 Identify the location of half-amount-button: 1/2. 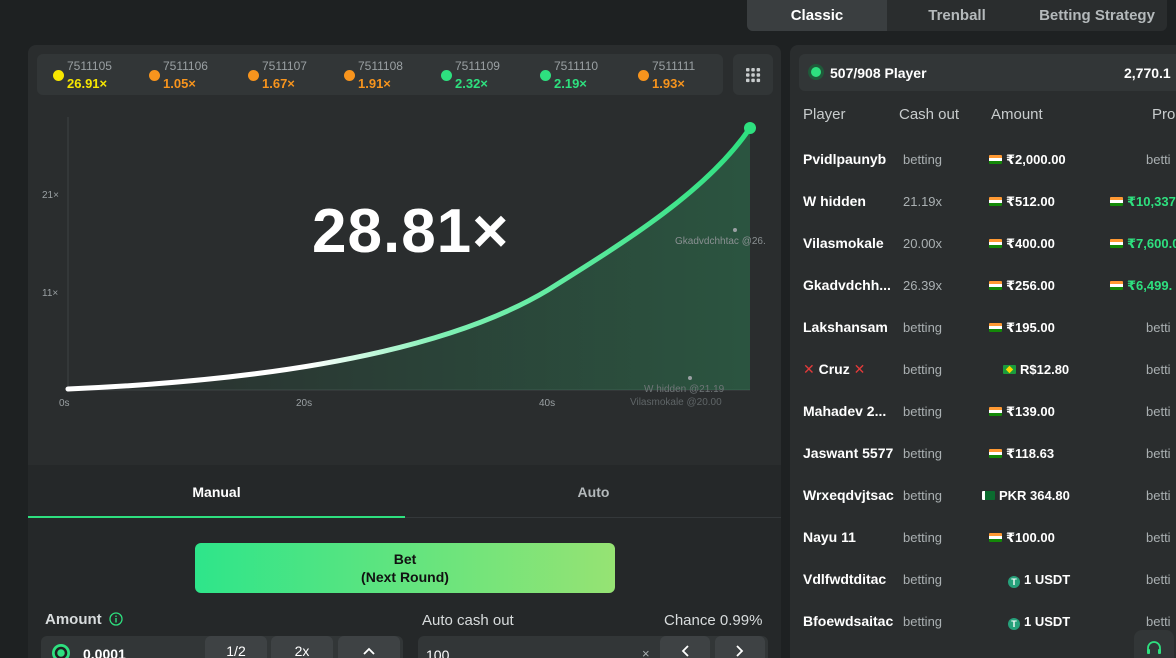
(236, 647).